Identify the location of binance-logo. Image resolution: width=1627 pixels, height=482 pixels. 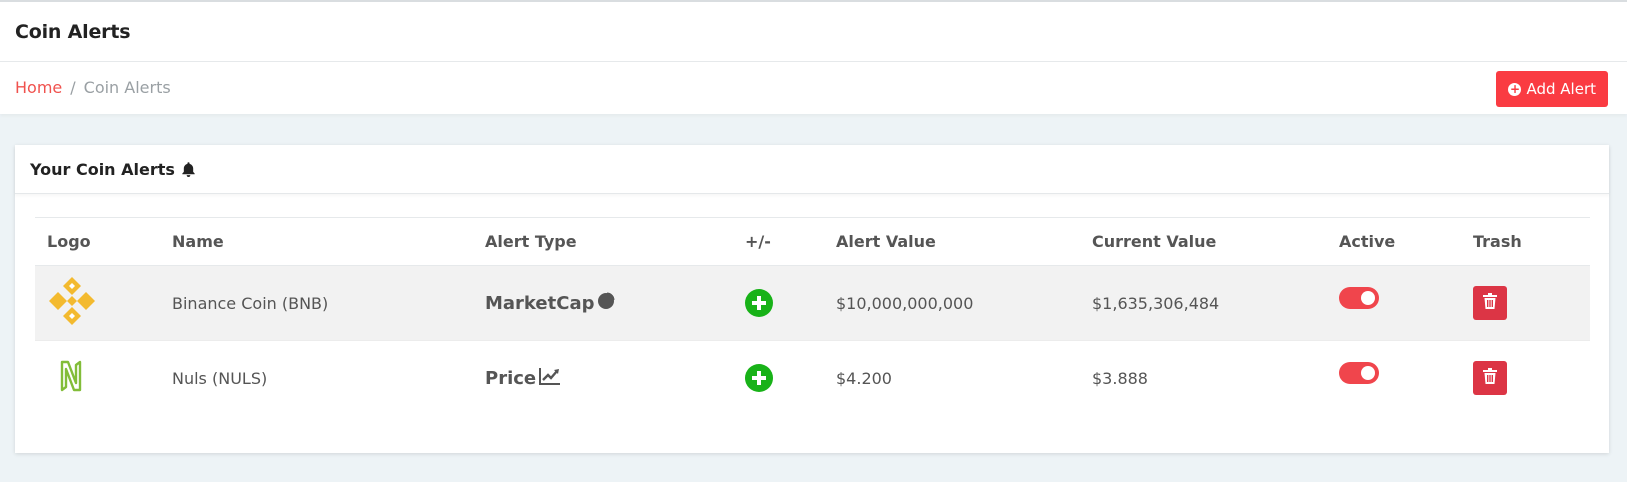
(72, 303).